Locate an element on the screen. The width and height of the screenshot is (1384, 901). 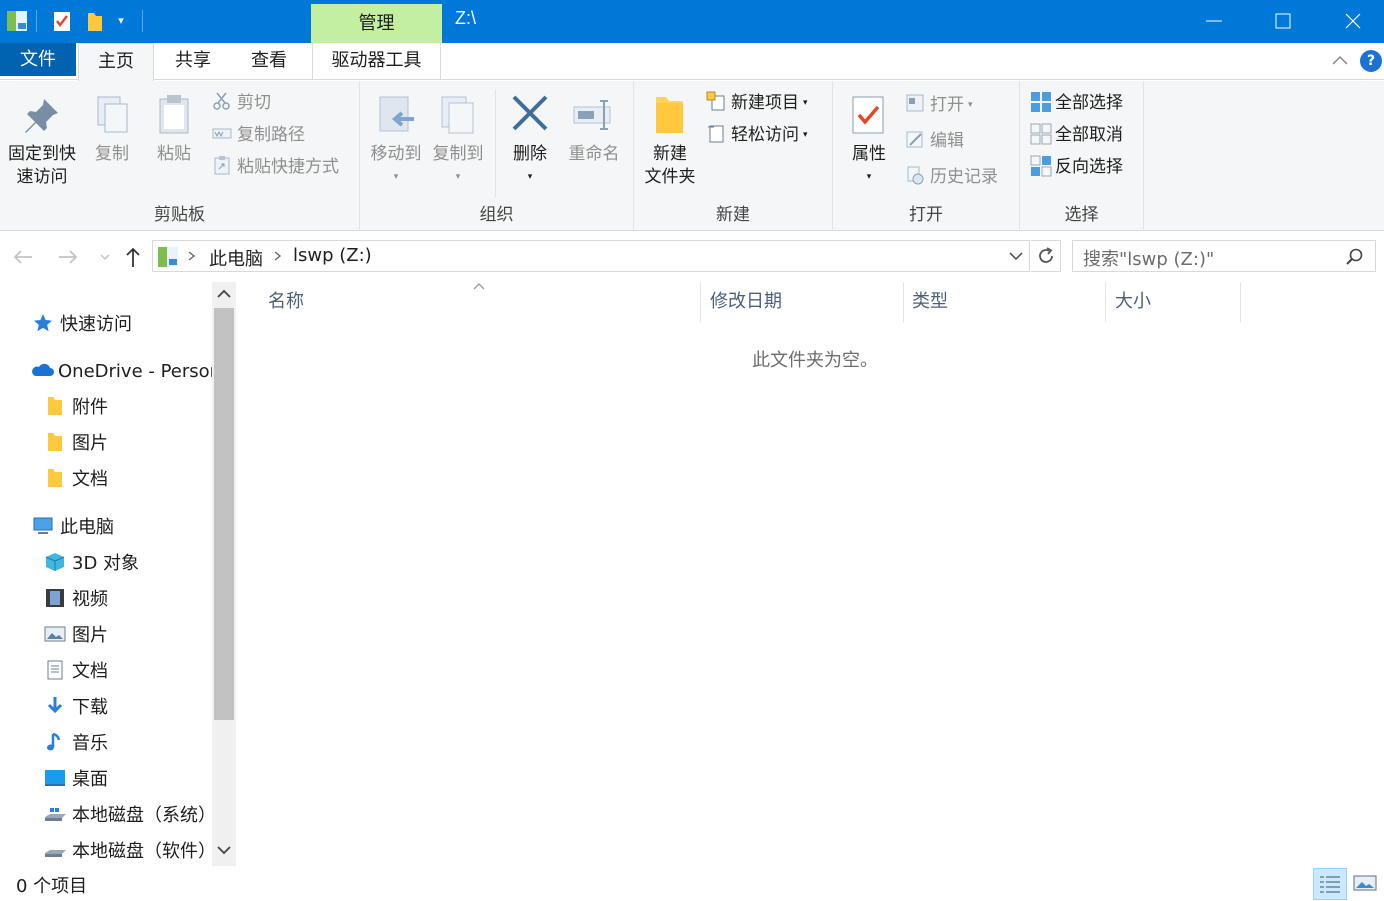
tree-item-local-disk-system: 本地磁盘（系统） is located at coordinates (130, 816).